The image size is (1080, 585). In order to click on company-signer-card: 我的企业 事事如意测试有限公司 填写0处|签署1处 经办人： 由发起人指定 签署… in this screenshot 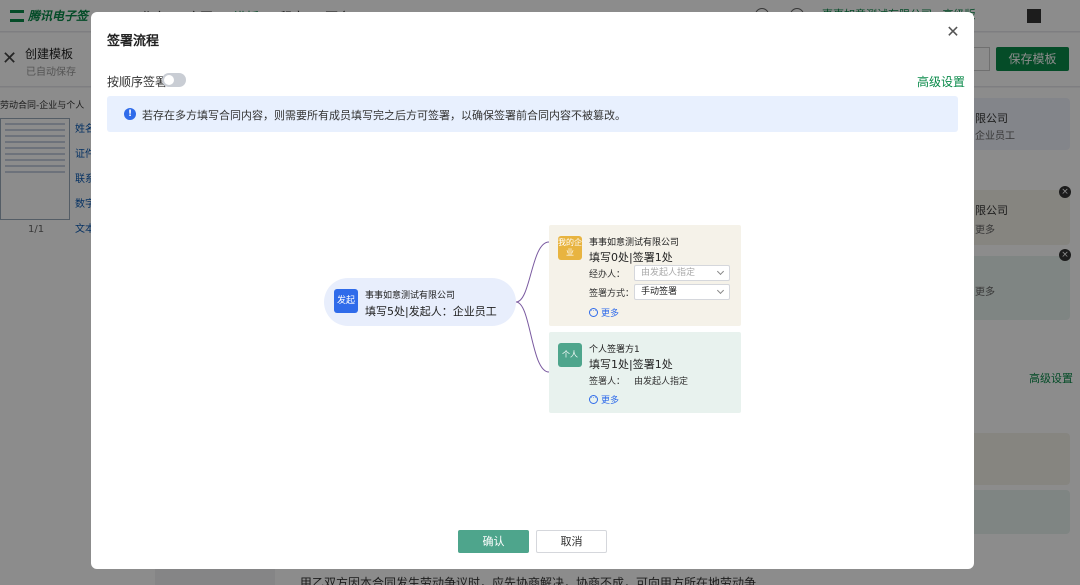, I will do `click(645, 275)`.